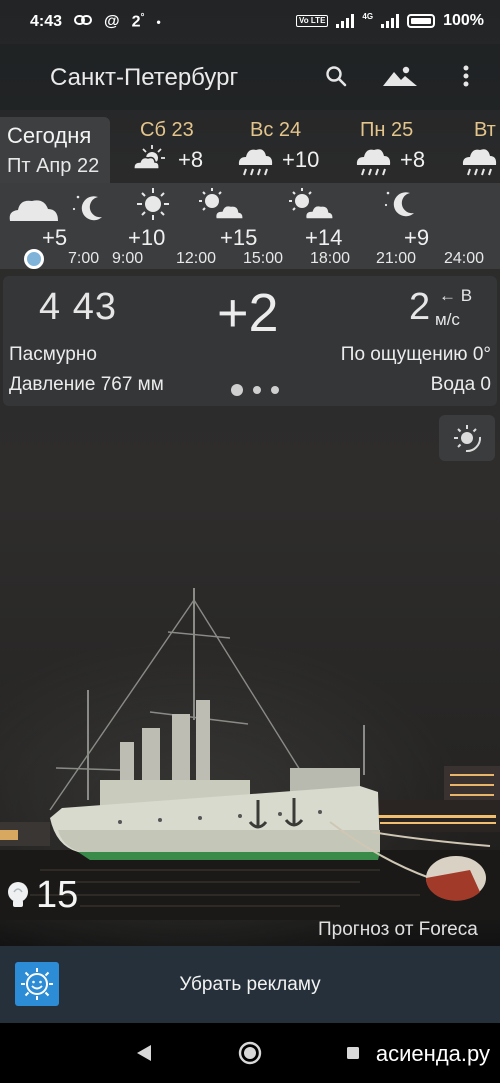  Describe the element at coordinates (78, 307) in the screenshot. I see `current-time: 4 43` at that location.